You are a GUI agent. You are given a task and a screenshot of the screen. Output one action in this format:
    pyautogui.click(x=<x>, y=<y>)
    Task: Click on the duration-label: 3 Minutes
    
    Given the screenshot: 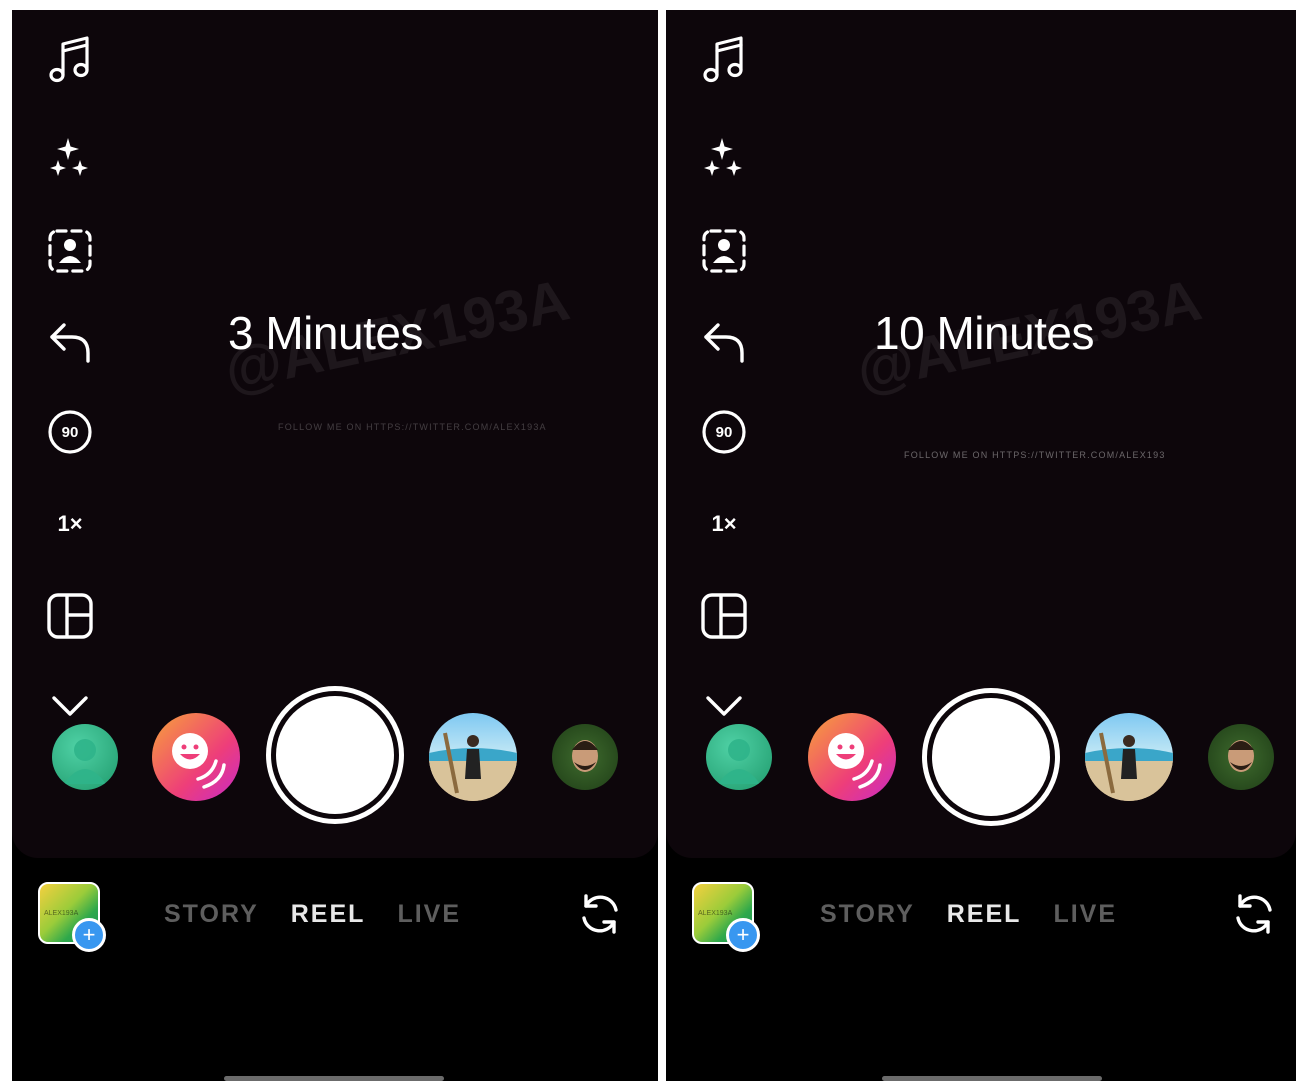 What is the action you would take?
    pyautogui.click(x=325, y=333)
    